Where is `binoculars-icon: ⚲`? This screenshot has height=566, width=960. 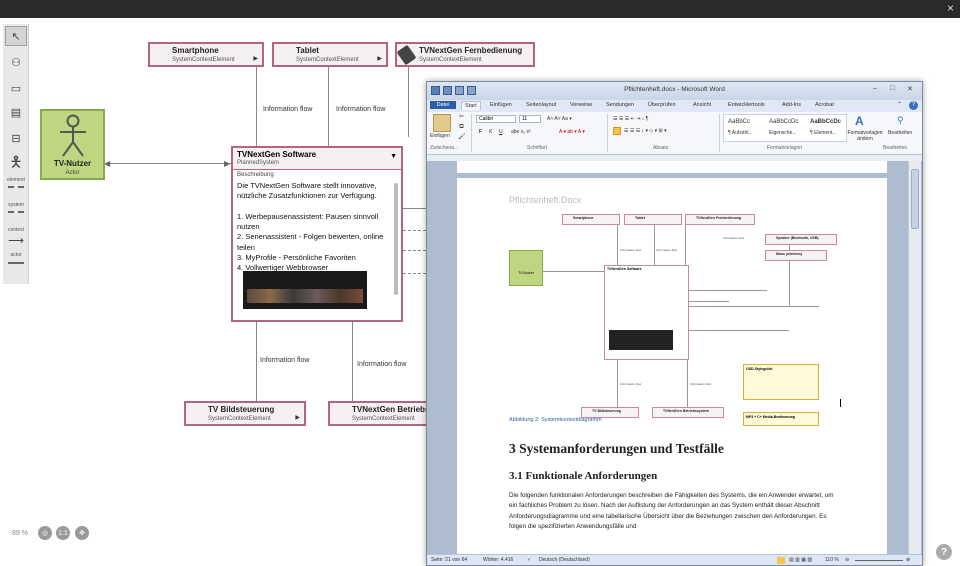
binoculars-icon: ⚲ is located at coordinates (900, 120).